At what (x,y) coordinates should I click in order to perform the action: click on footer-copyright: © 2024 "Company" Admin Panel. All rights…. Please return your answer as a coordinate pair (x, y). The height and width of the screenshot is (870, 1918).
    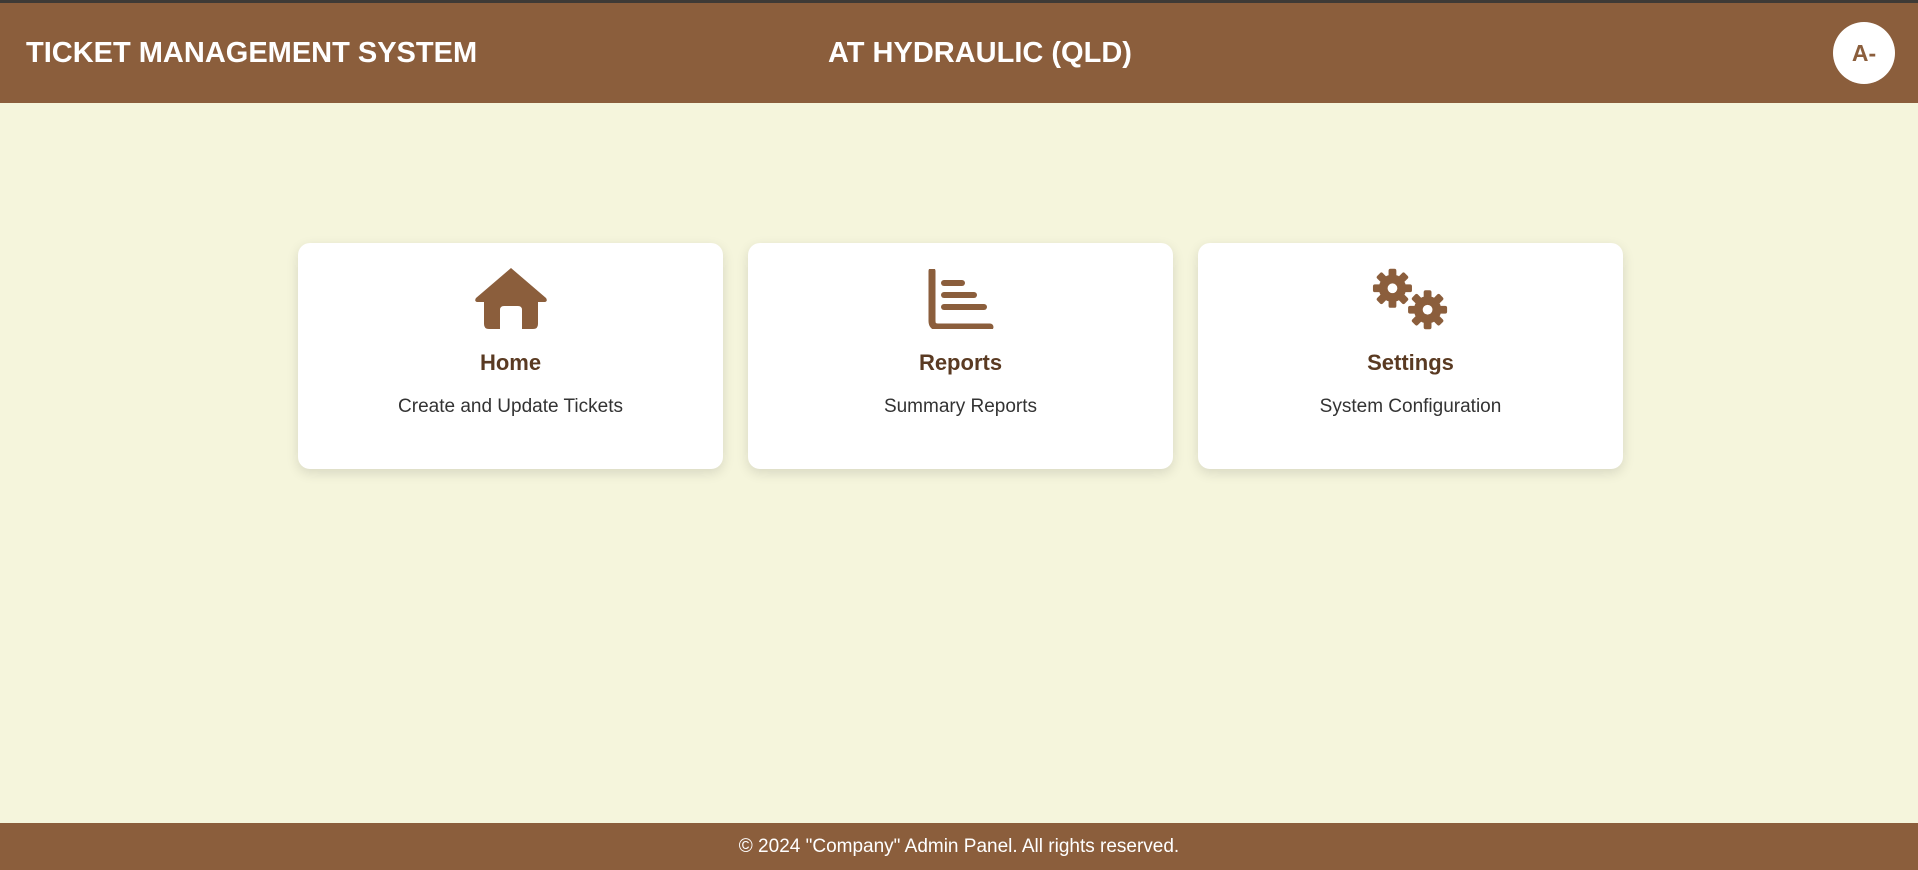
    Looking at the image, I should click on (959, 846).